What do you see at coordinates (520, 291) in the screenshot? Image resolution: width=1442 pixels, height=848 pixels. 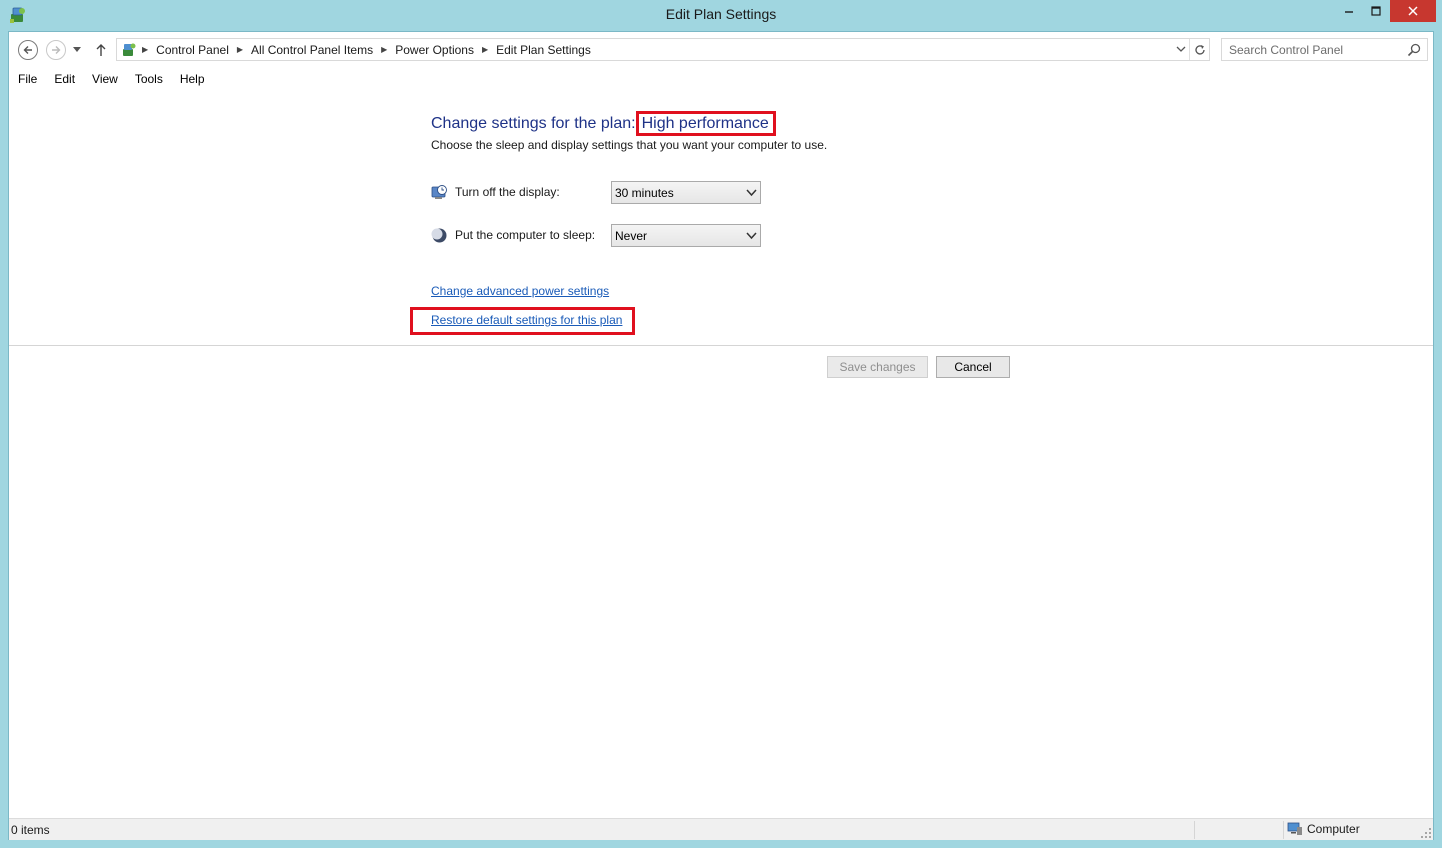 I see `advanced-power-settings-link: Change advanced power settings` at bounding box center [520, 291].